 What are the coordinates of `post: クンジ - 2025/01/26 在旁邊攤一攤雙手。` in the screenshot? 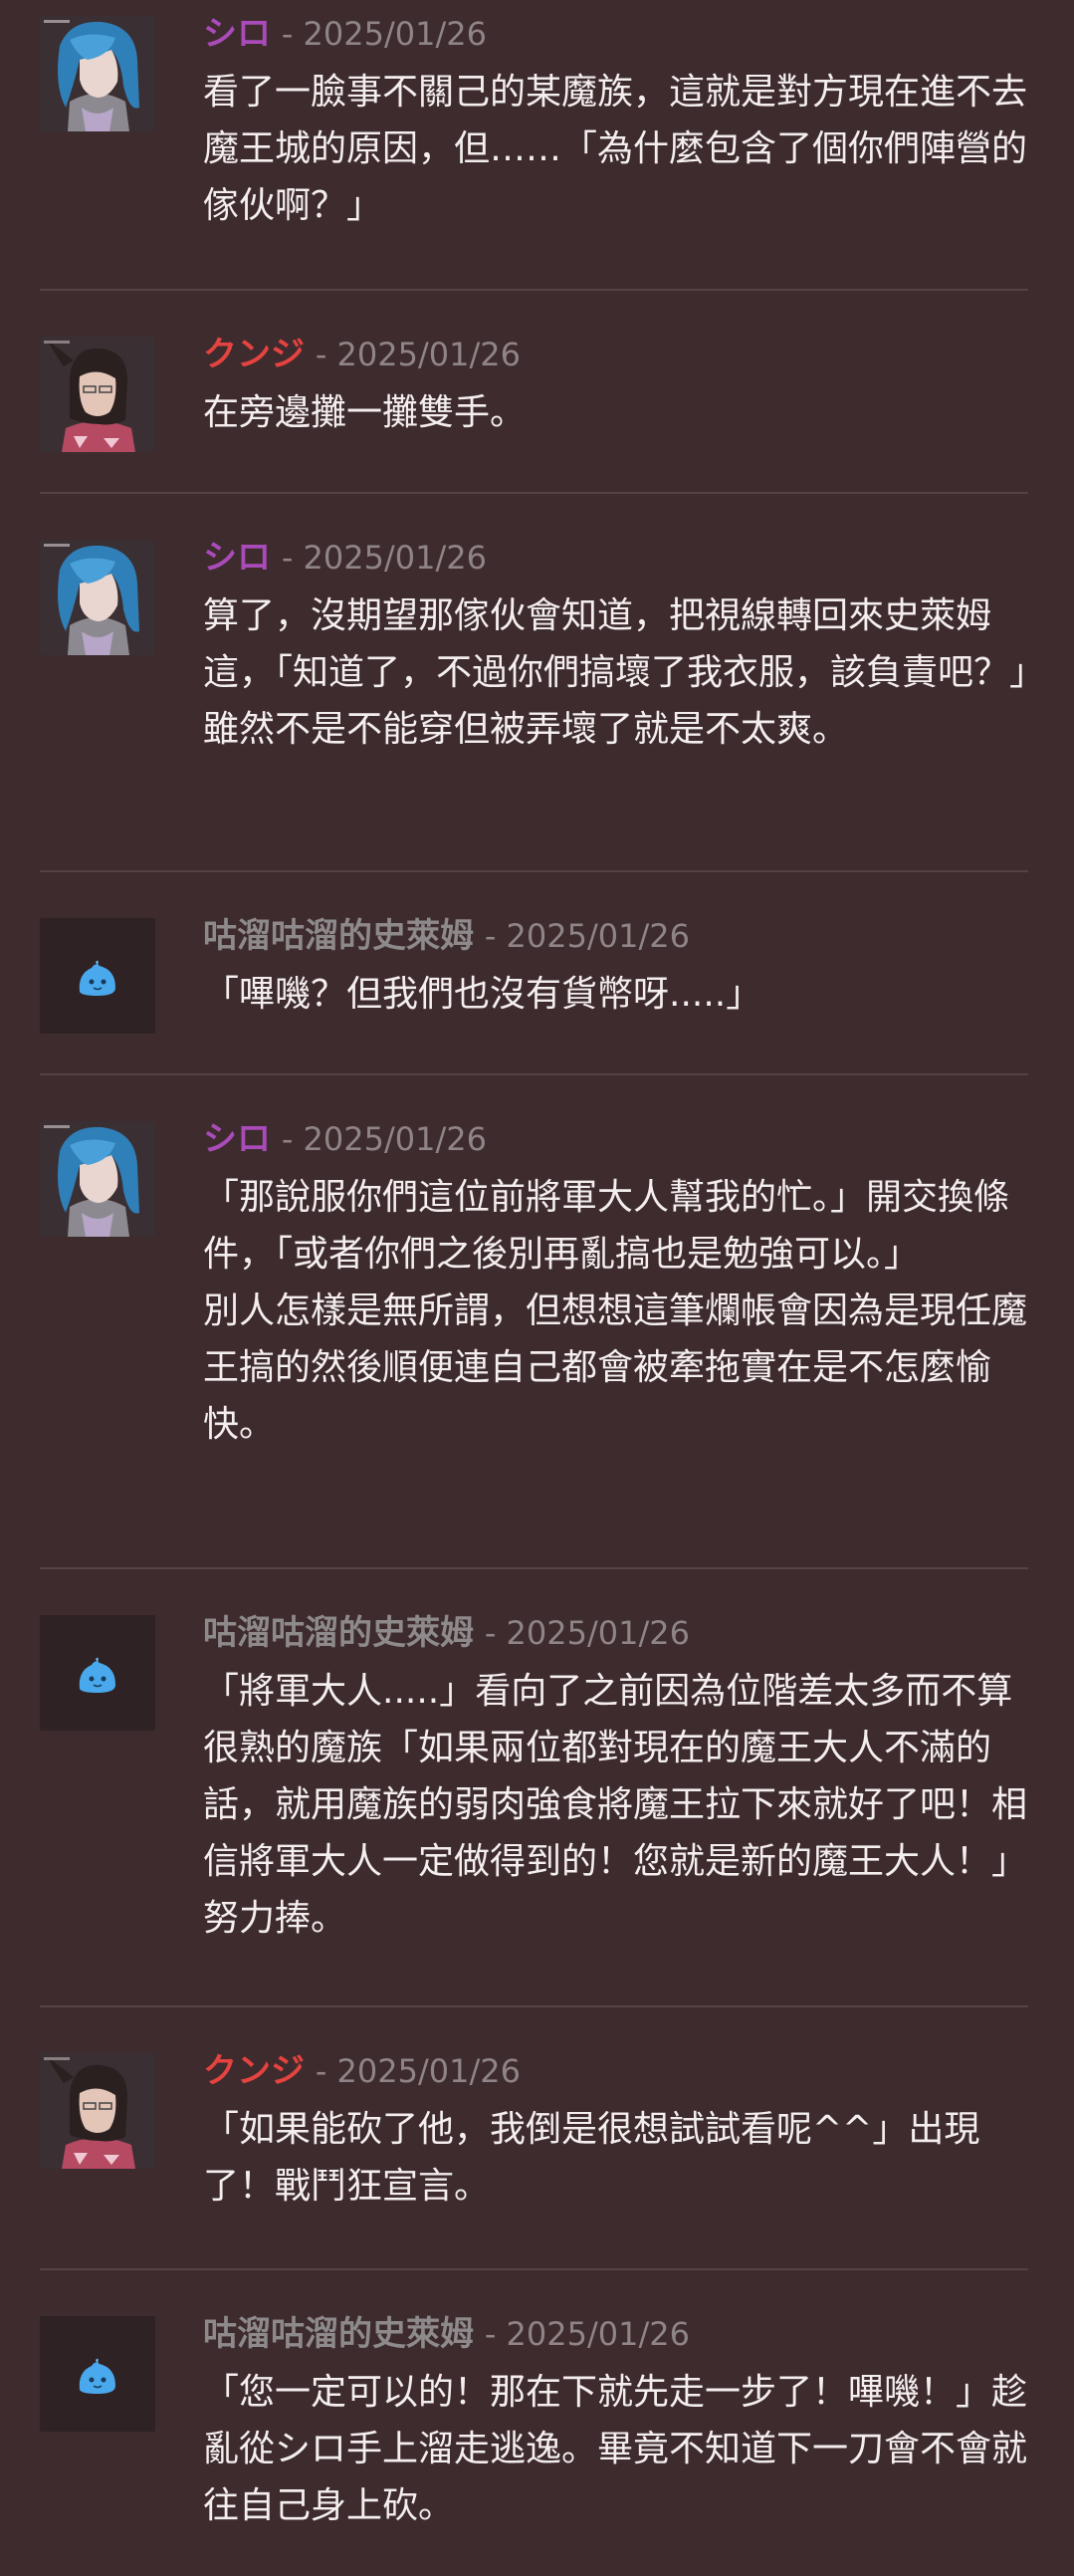 It's located at (534, 392).